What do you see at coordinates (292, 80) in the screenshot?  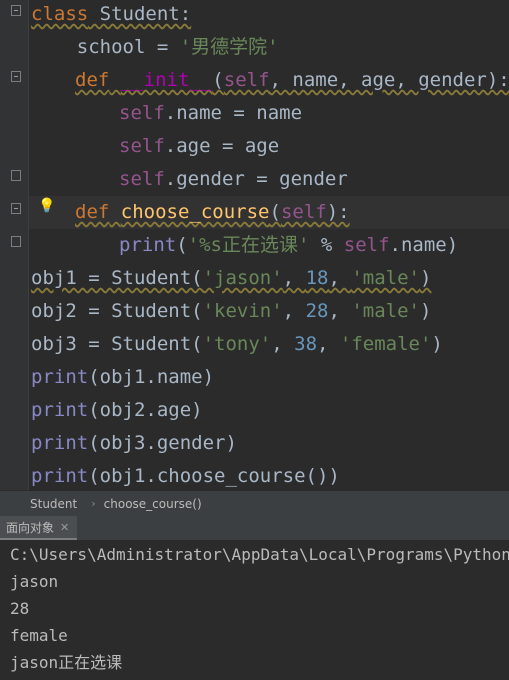 I see `code-line-3: def __init__(self, name, age, gender):` at bounding box center [292, 80].